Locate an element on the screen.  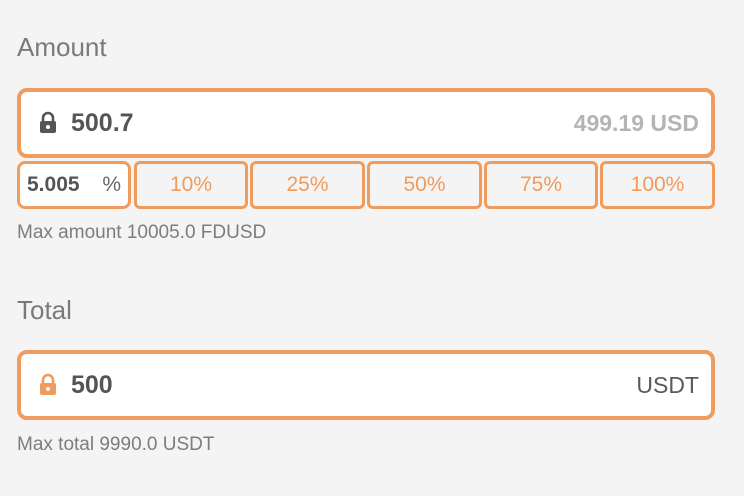
total-value: 500 is located at coordinates (92, 384).